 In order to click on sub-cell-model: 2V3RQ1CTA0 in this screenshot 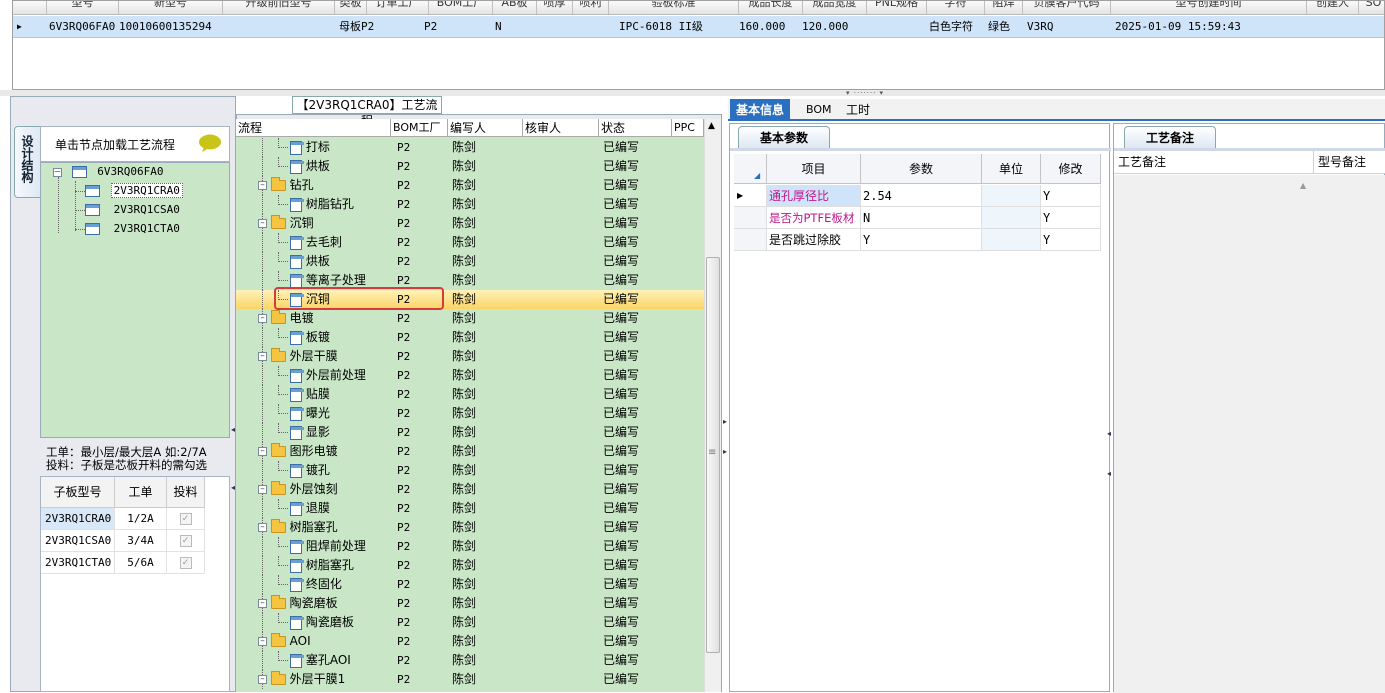, I will do `click(78, 563)`.